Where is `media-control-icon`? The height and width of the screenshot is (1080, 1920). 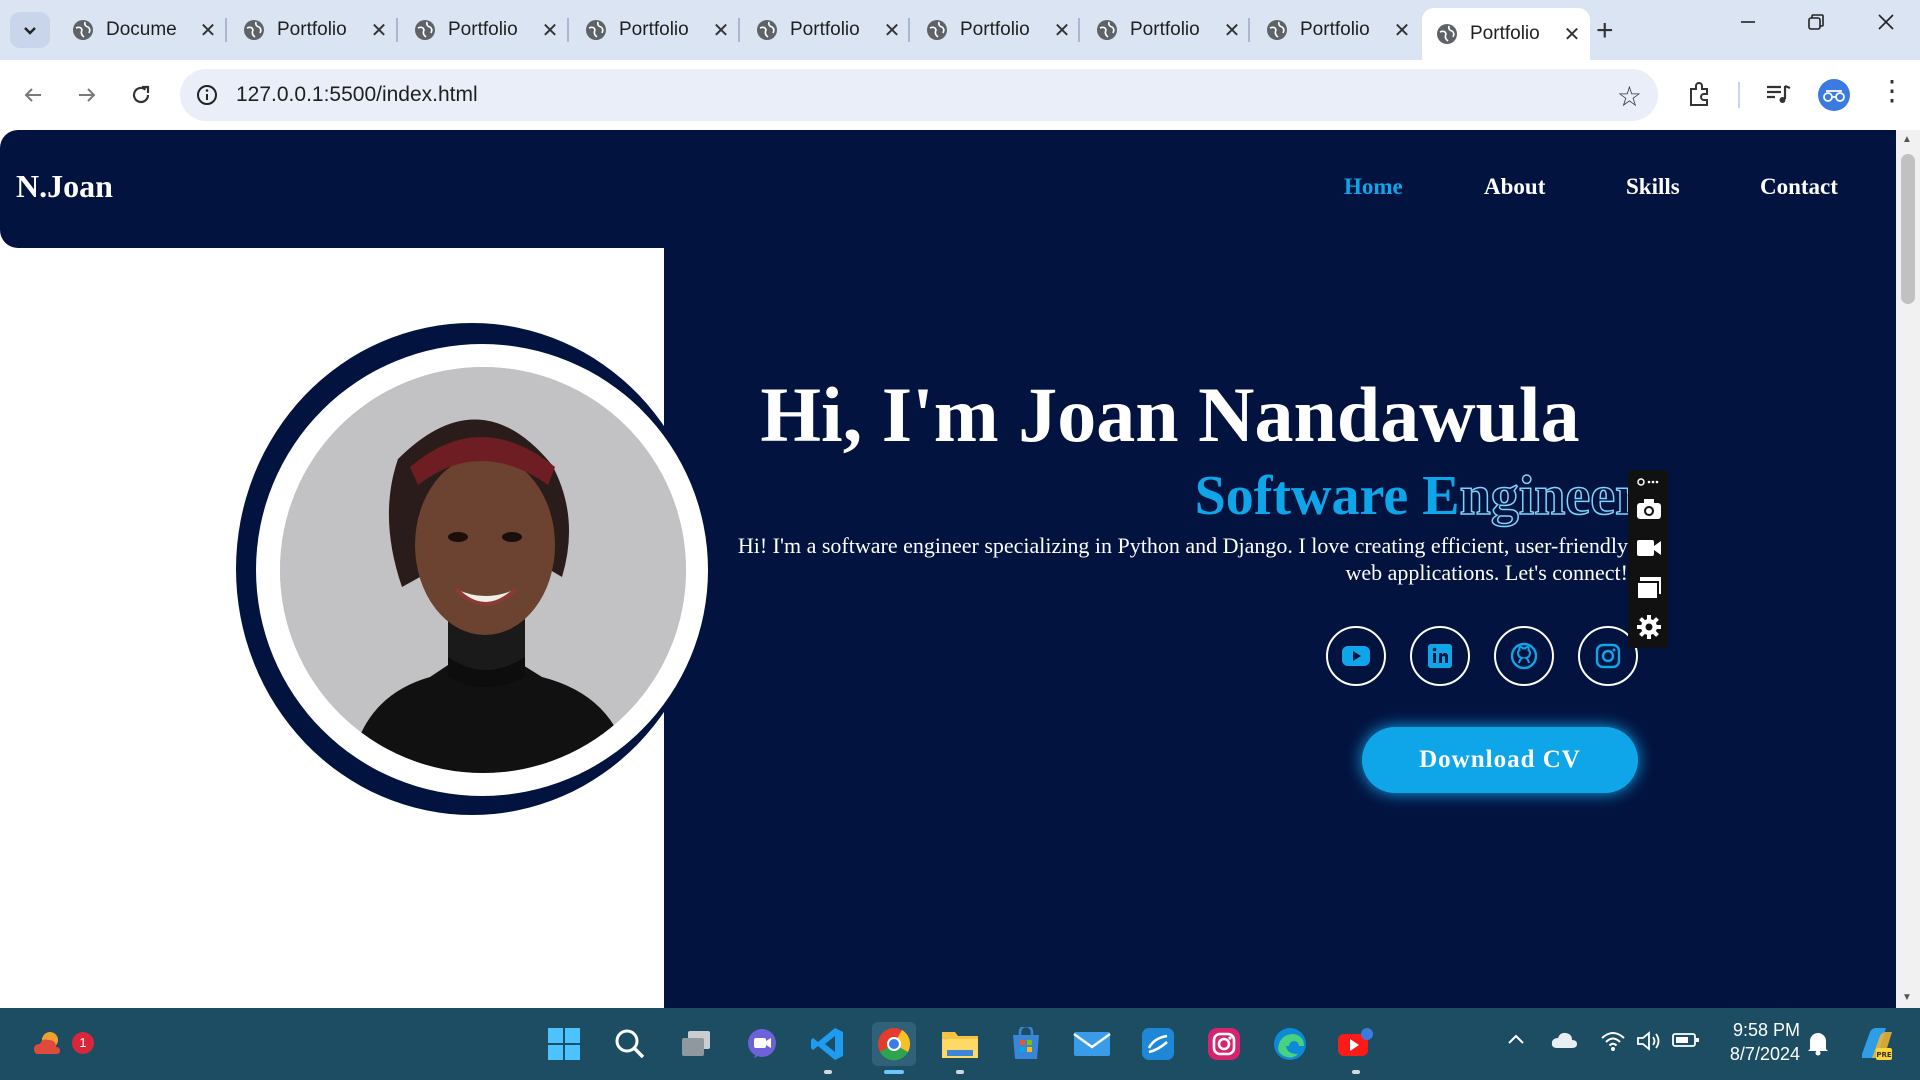
media-control-icon is located at coordinates (1778, 94).